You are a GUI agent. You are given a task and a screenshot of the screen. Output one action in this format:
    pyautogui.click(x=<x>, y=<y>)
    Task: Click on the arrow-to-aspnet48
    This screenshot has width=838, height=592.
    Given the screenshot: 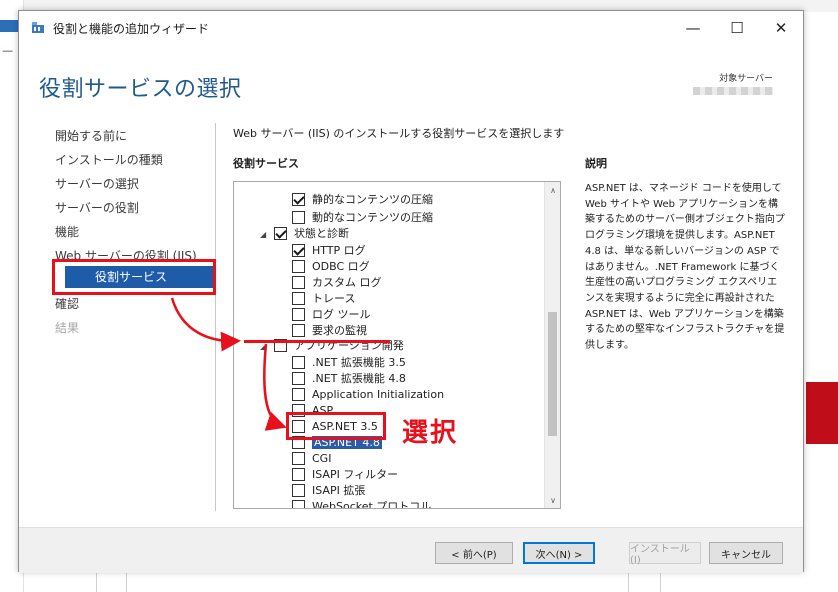 What is the action you would take?
    pyautogui.click(x=275, y=387)
    